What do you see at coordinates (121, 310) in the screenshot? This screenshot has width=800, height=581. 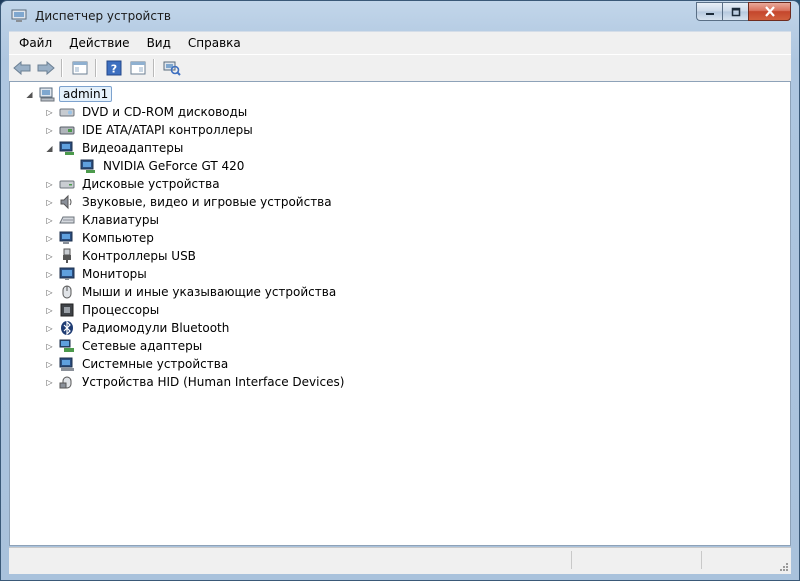 I see `tree-item-label: Процессоры` at bounding box center [121, 310].